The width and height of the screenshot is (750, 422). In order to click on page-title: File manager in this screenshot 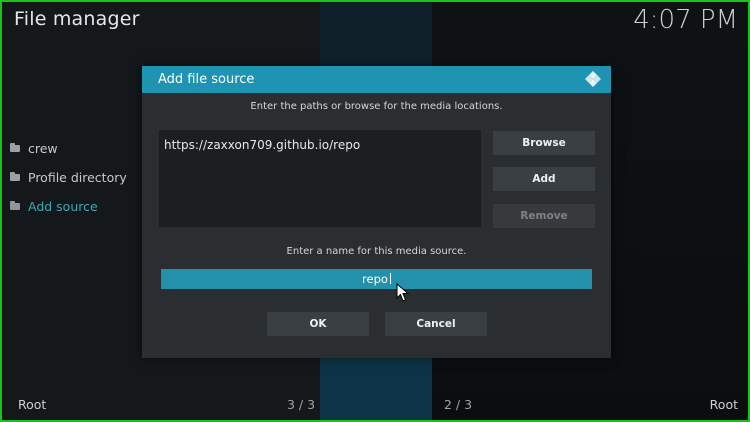, I will do `click(77, 19)`.